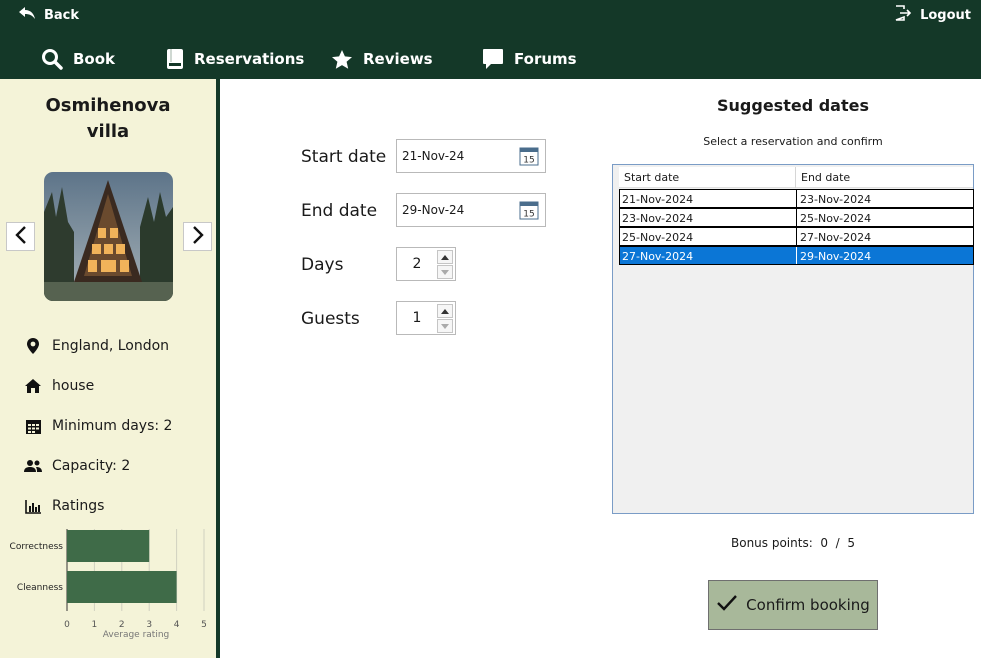 This screenshot has width=981, height=658. I want to click on caret-down-icon, so click(445, 272).